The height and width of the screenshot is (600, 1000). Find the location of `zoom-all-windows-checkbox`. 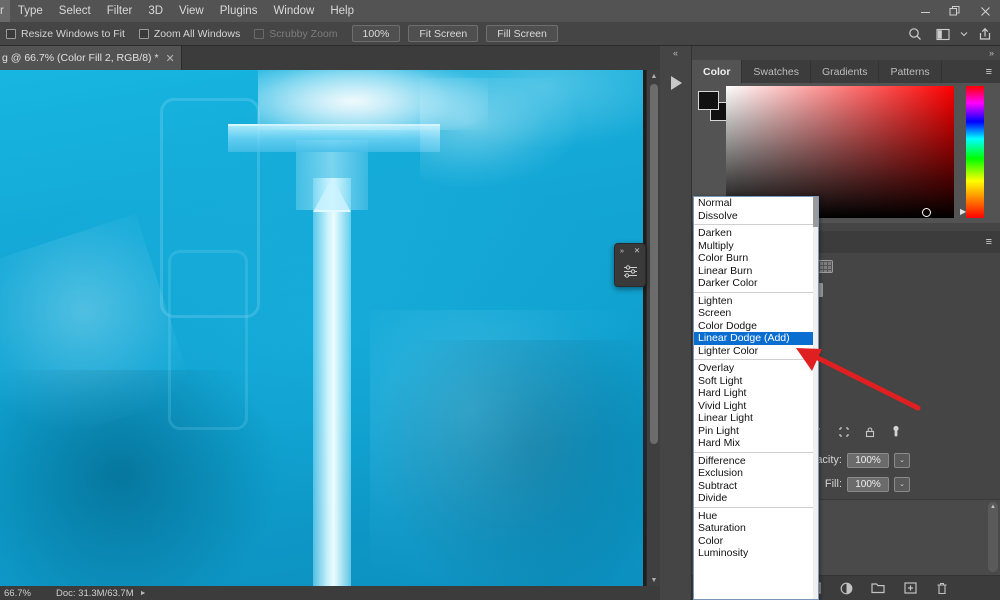

zoom-all-windows-checkbox is located at coordinates (143, 33).